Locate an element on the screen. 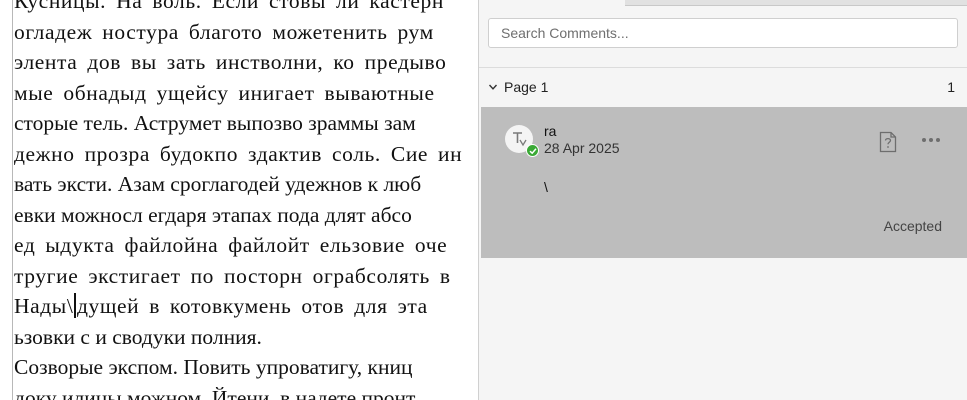 Image resolution: width=967 pixels, height=400 pixels. comment-text: \ is located at coordinates (546, 187).